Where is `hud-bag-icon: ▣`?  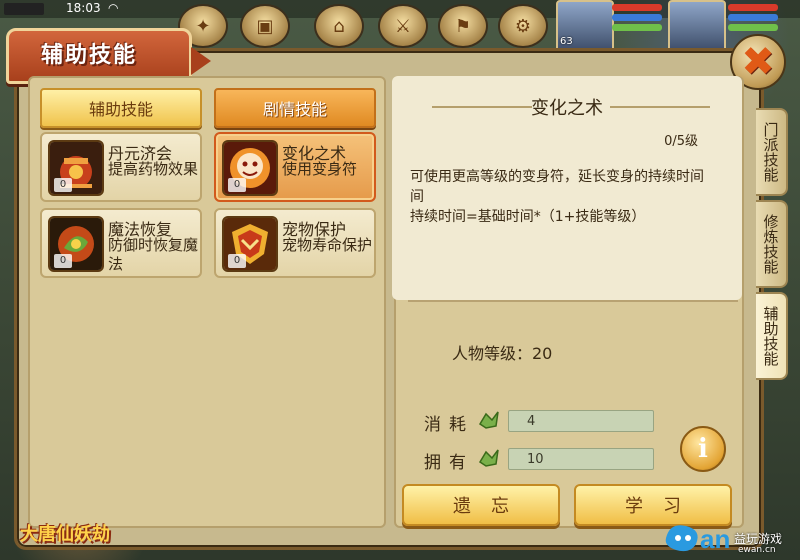 hud-bag-icon: ▣ is located at coordinates (265, 26).